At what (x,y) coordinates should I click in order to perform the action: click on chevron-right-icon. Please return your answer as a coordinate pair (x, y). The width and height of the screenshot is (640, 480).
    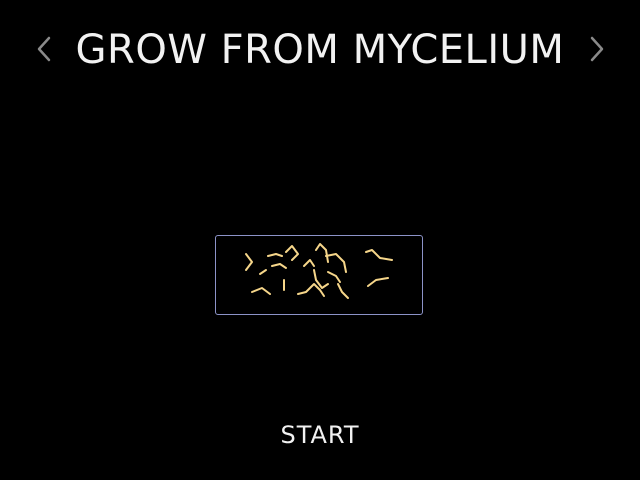
    Looking at the image, I should click on (597, 49).